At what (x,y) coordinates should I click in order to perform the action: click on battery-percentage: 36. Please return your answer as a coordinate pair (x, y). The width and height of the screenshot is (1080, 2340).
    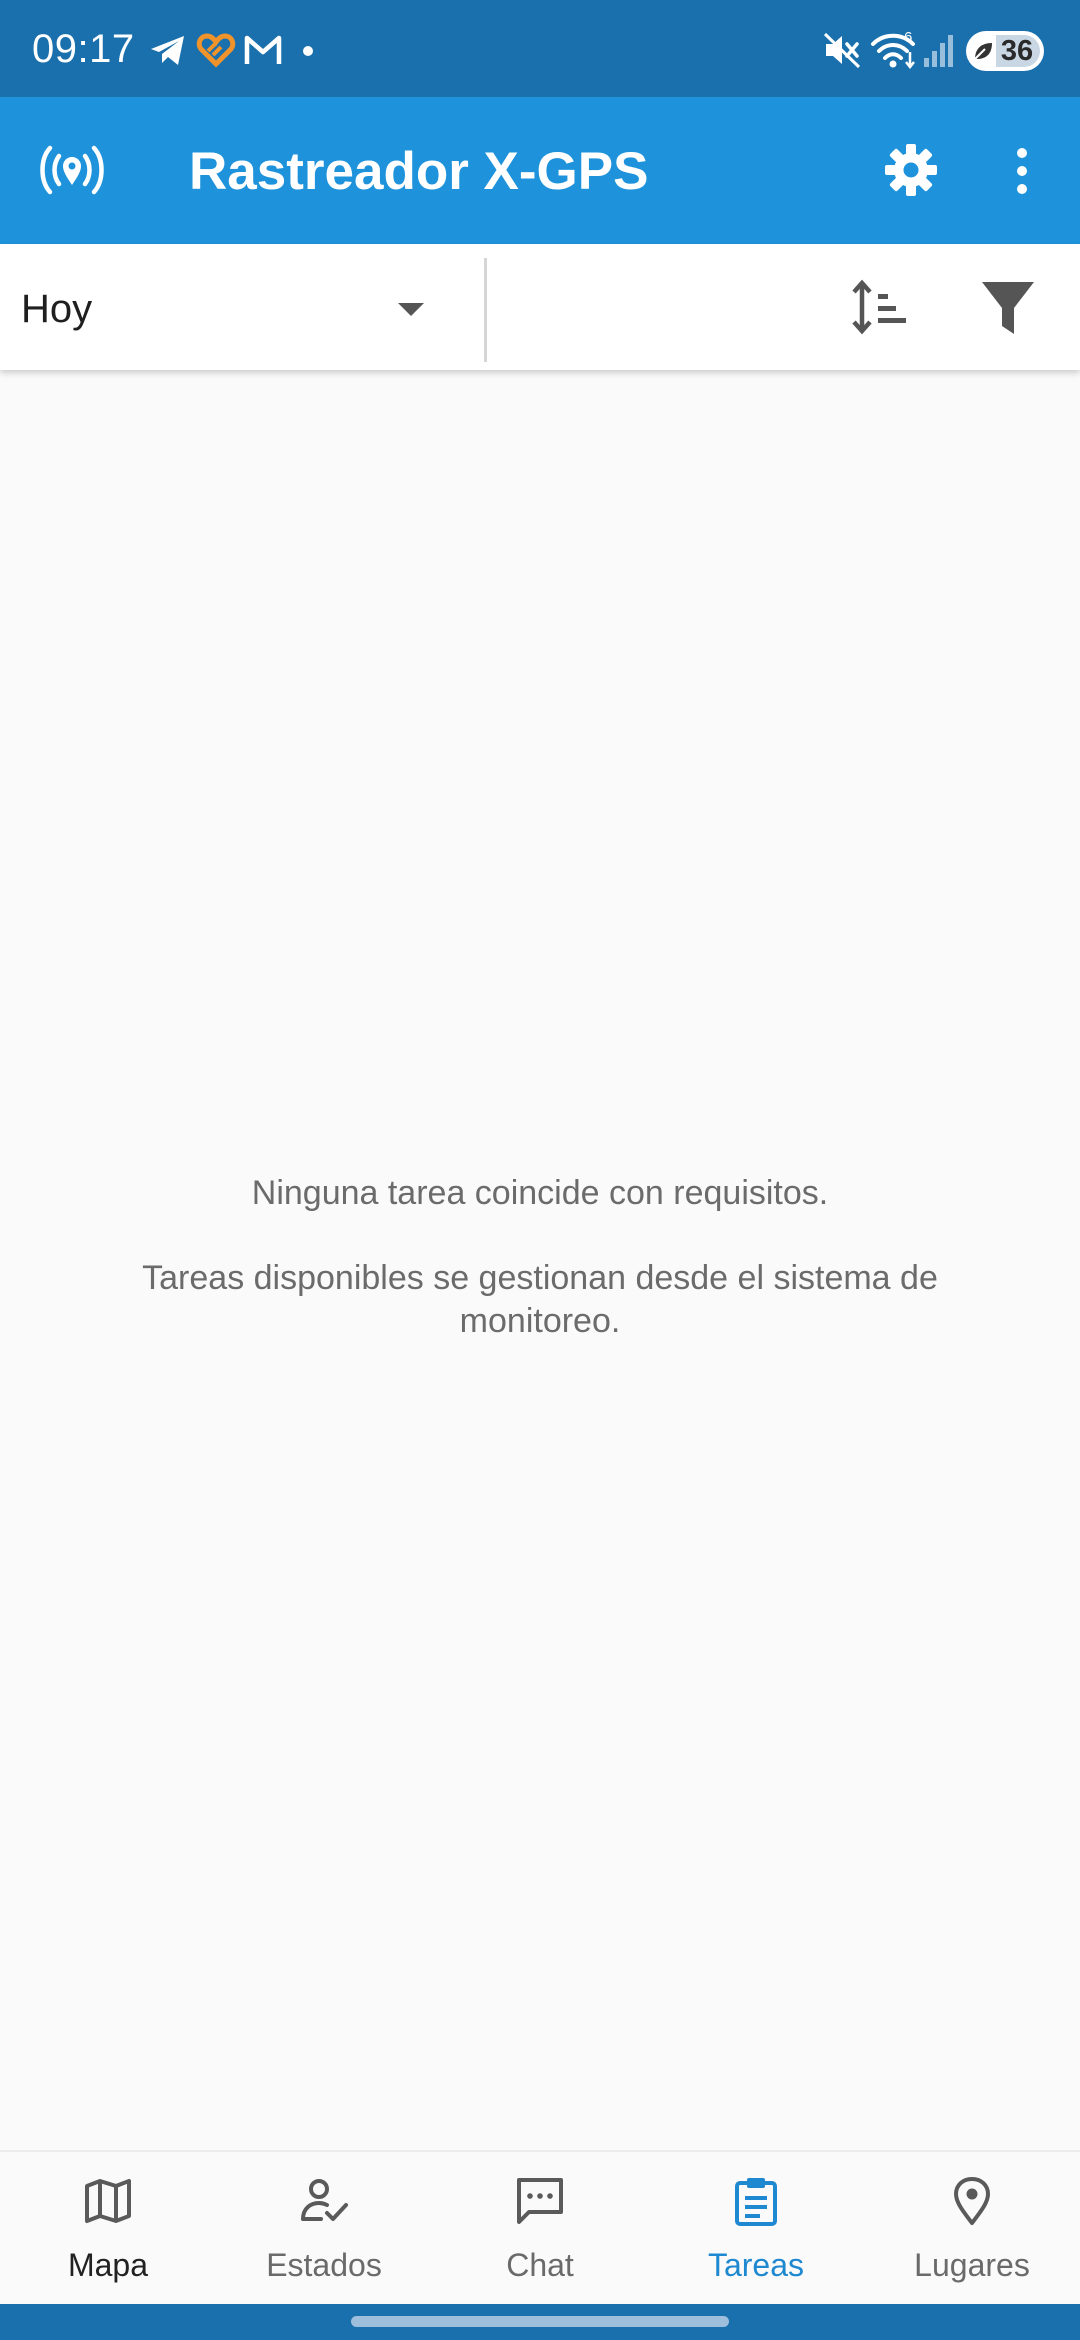
    Looking at the image, I should click on (1017, 51).